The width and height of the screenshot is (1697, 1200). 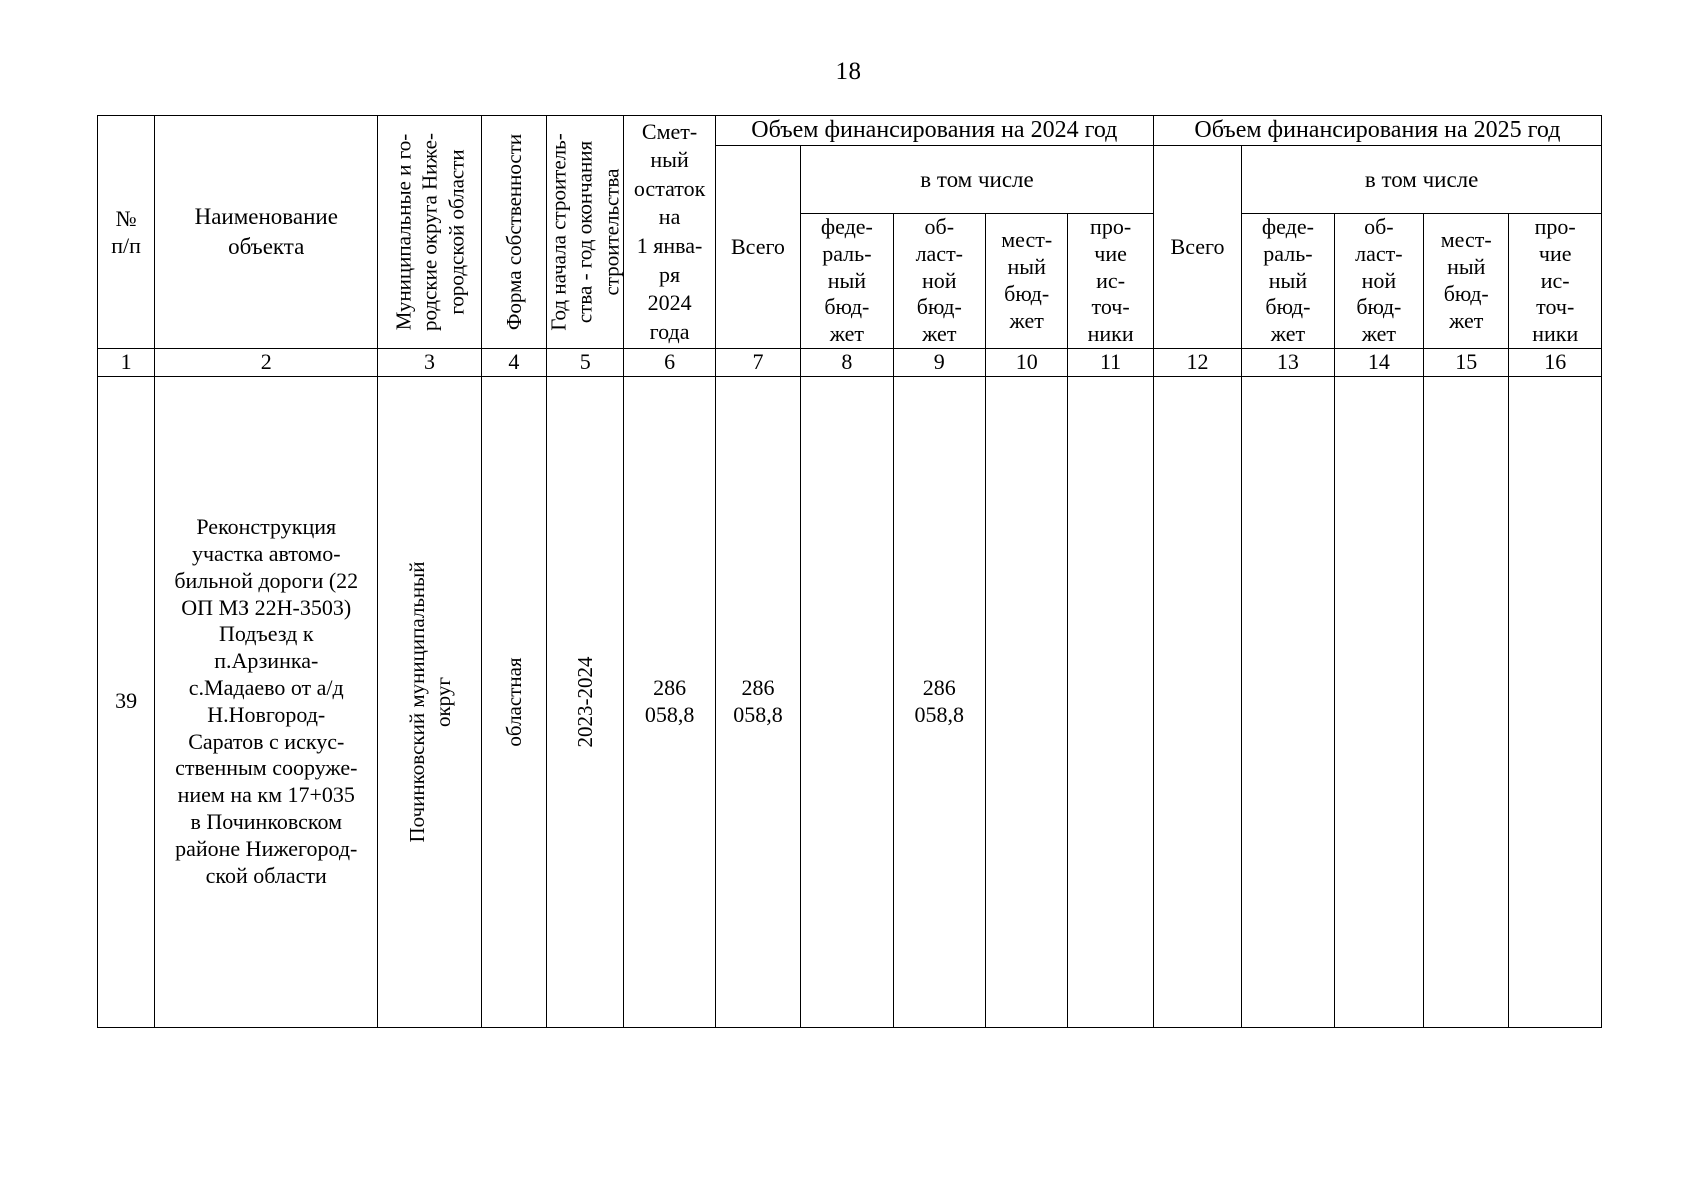 I want to click on row-municipality-label: Починковский муниципальный округ, so click(x=429, y=702).